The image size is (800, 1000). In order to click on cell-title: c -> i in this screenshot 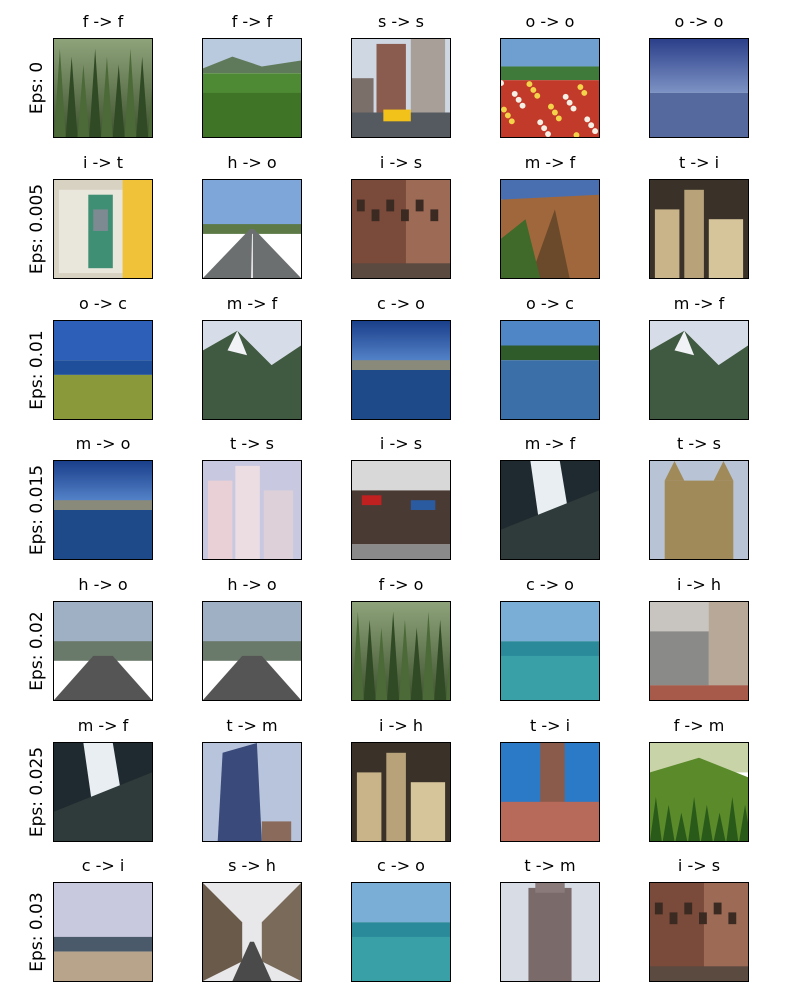, I will do `click(103, 865)`.